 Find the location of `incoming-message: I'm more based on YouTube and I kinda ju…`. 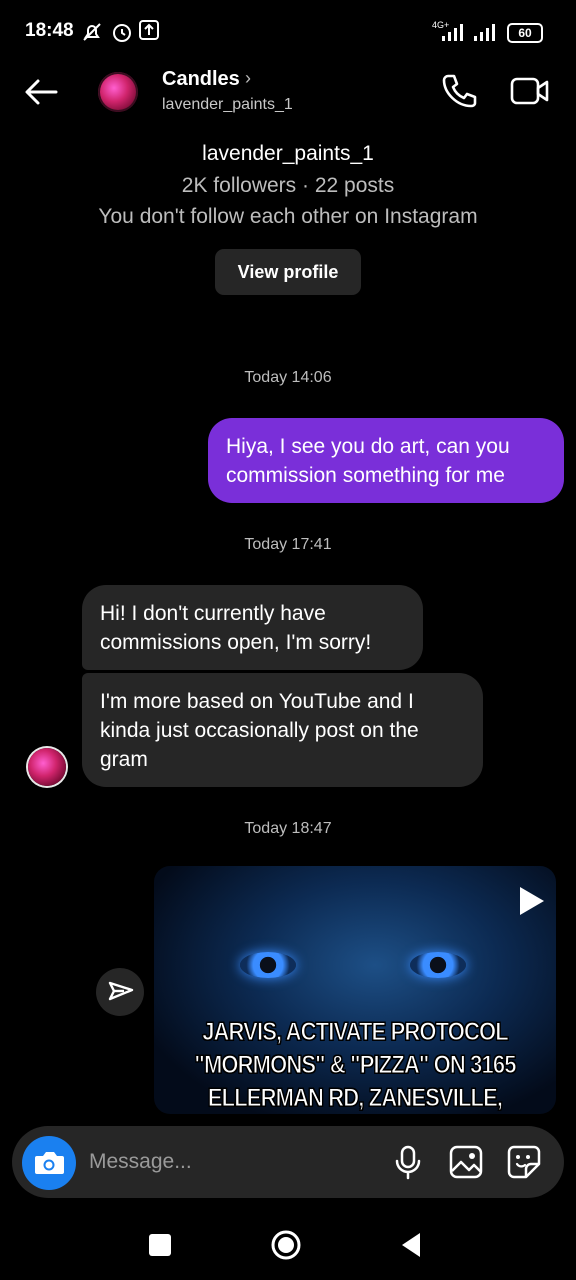

incoming-message: I'm more based on YouTube and I kinda ju… is located at coordinates (282, 730).